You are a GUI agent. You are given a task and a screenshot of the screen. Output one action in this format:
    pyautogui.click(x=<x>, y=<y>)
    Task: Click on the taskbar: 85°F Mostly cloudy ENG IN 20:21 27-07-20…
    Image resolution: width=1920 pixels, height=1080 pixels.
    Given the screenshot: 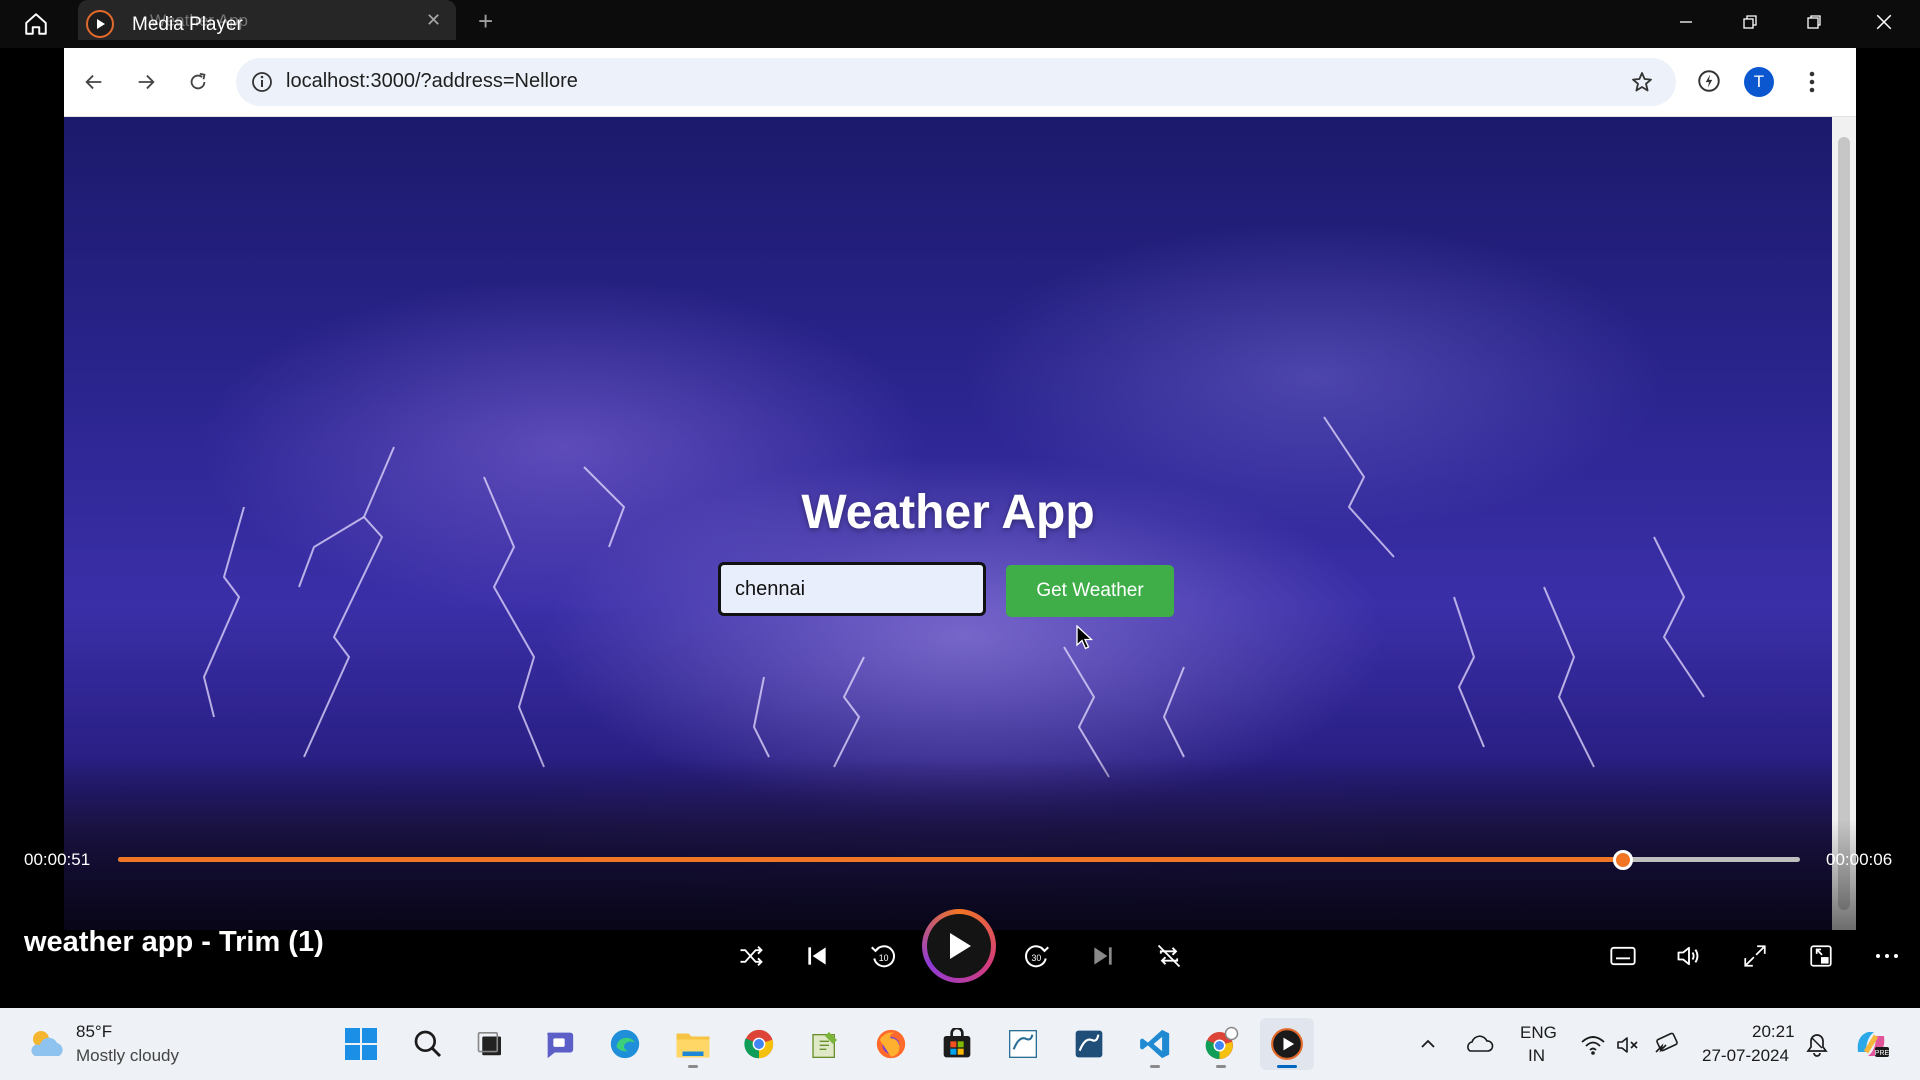 What is the action you would take?
    pyautogui.click(x=960, y=1044)
    